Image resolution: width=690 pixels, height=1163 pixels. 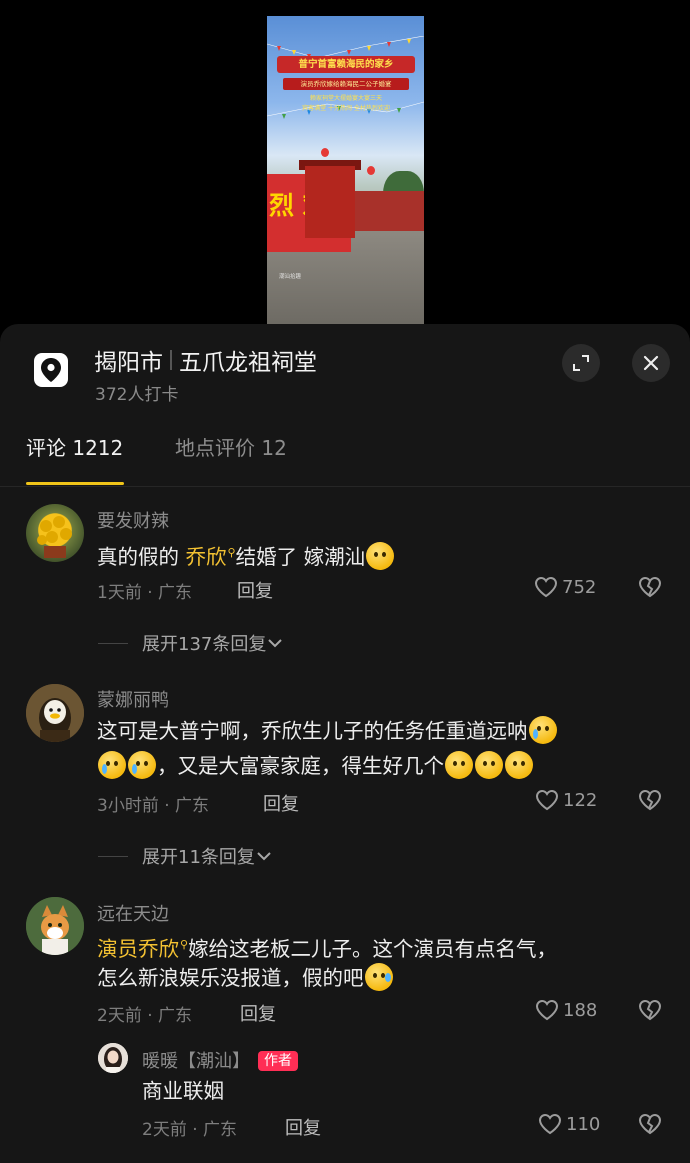 I want to click on comment-username: 要发财辣, so click(x=133, y=520).